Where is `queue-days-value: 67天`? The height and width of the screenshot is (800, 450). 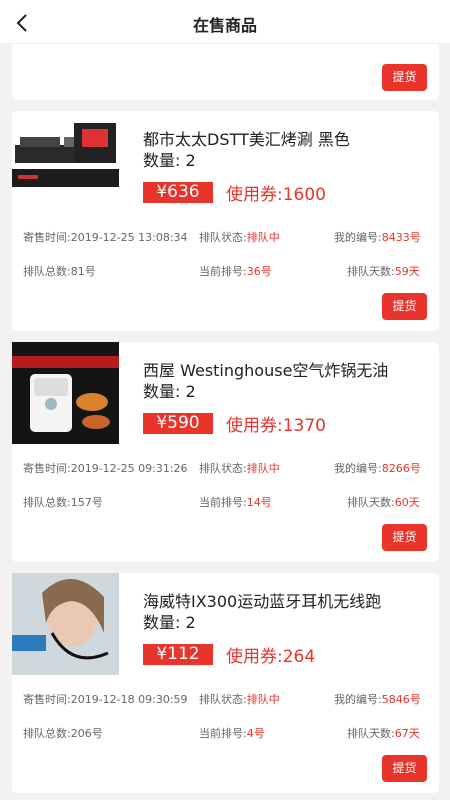 queue-days-value: 67天 is located at coordinates (407, 733).